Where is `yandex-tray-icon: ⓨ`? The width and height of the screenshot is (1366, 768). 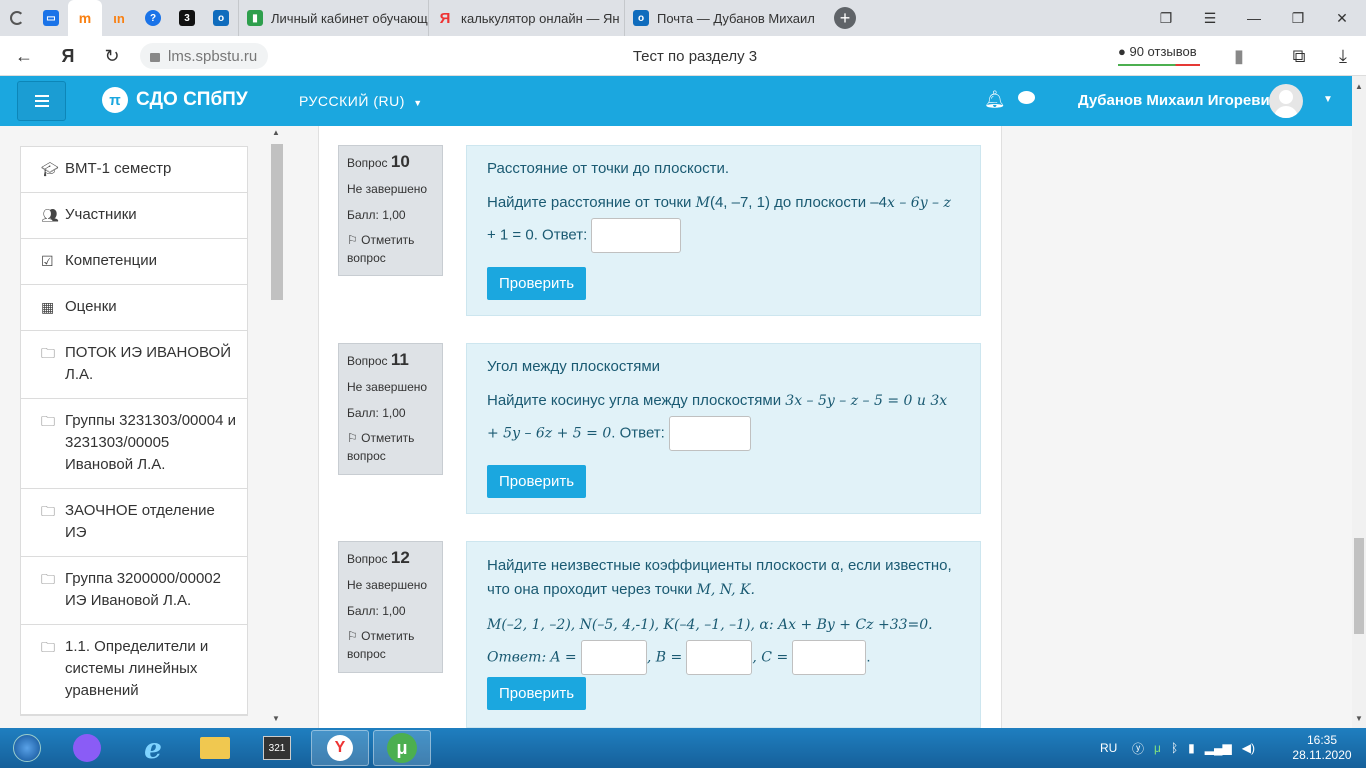
yandex-tray-icon: ⓨ is located at coordinates (1138, 748).